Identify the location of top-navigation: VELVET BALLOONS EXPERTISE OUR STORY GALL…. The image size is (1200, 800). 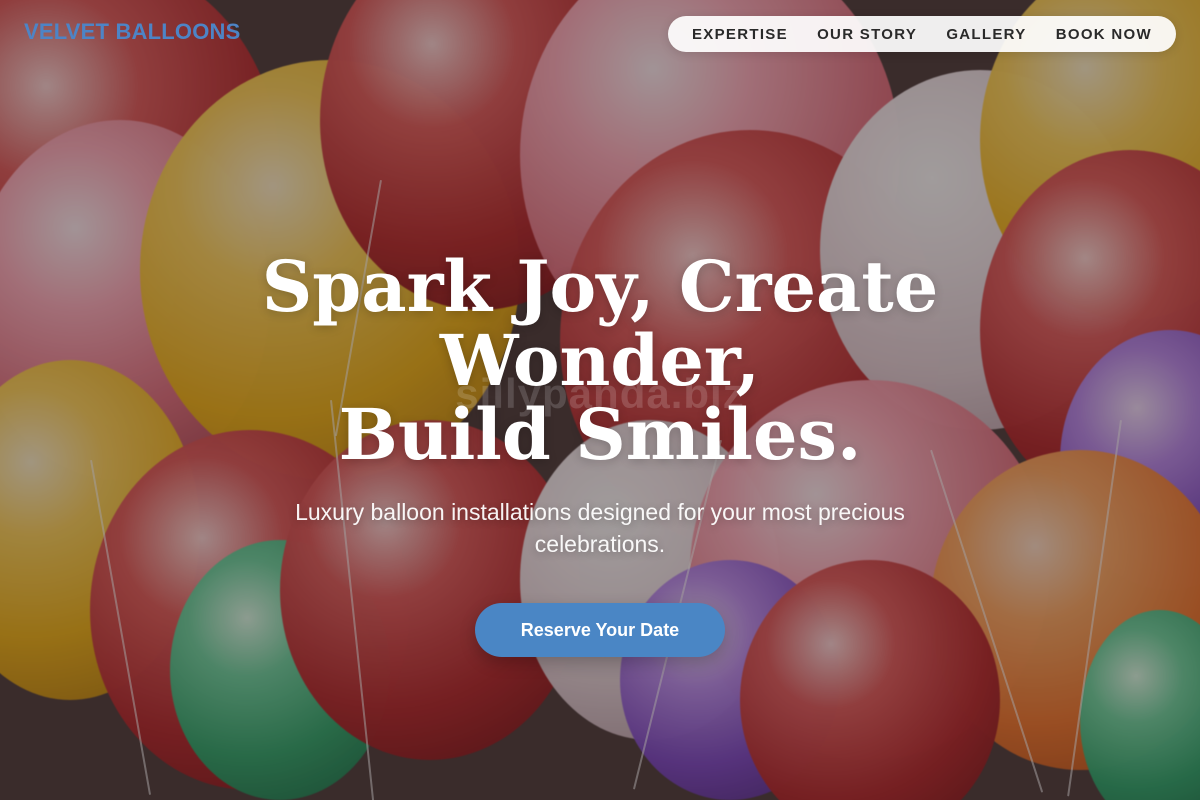
(600, 35).